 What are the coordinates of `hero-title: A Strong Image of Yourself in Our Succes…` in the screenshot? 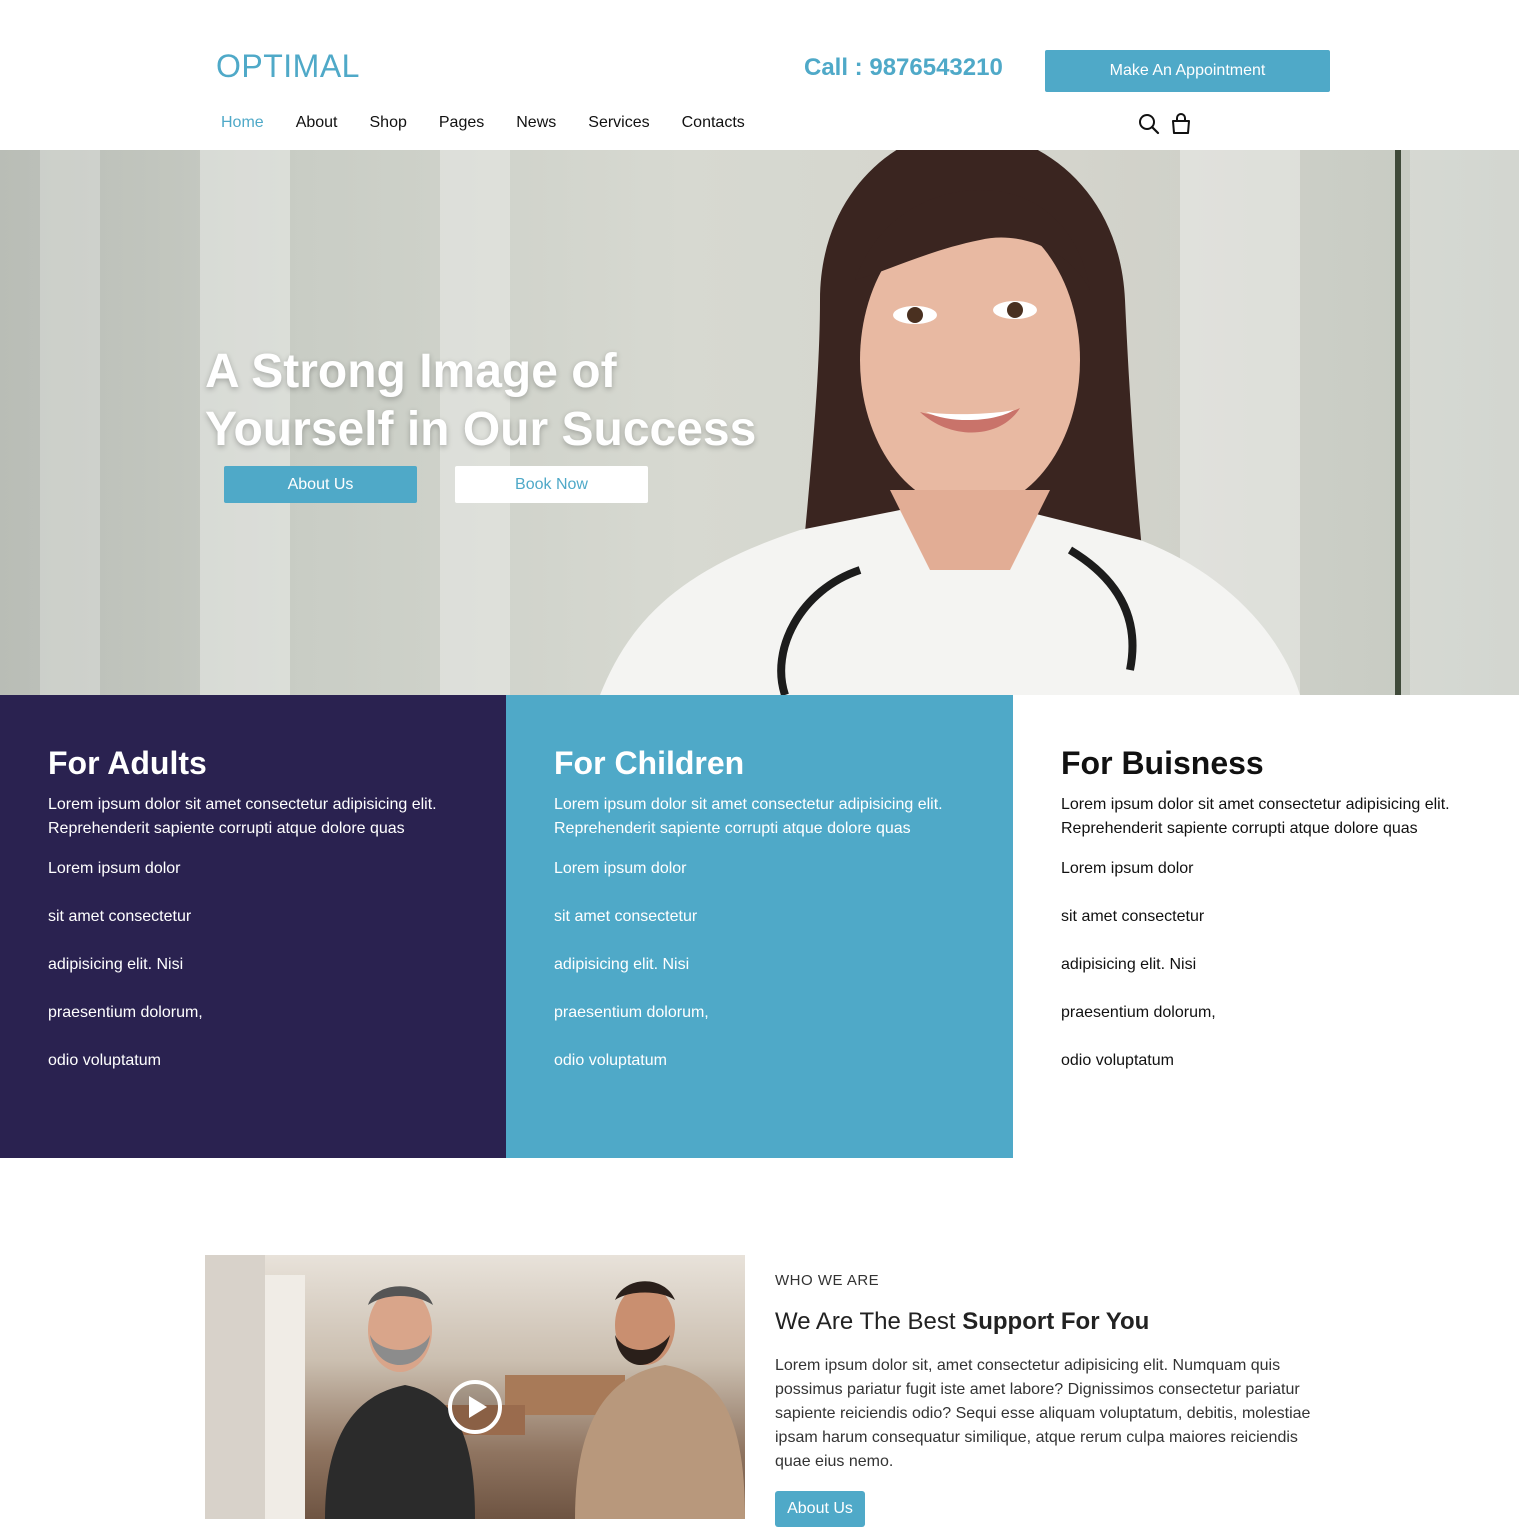 It's located at (485, 401).